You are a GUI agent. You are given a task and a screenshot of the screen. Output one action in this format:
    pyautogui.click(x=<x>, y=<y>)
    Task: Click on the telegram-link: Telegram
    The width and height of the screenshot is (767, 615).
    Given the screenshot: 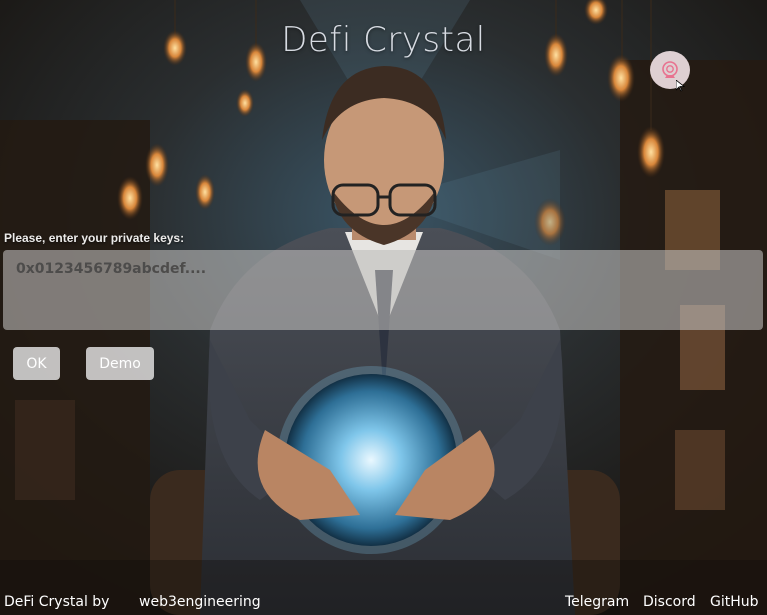 What is the action you would take?
    pyautogui.click(x=597, y=602)
    